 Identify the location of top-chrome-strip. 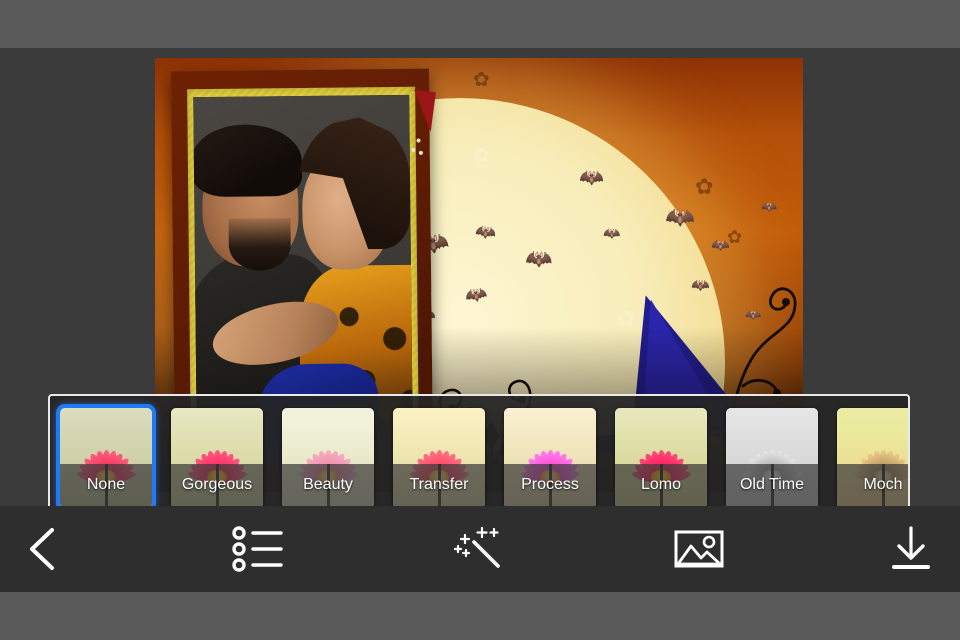
(480, 24).